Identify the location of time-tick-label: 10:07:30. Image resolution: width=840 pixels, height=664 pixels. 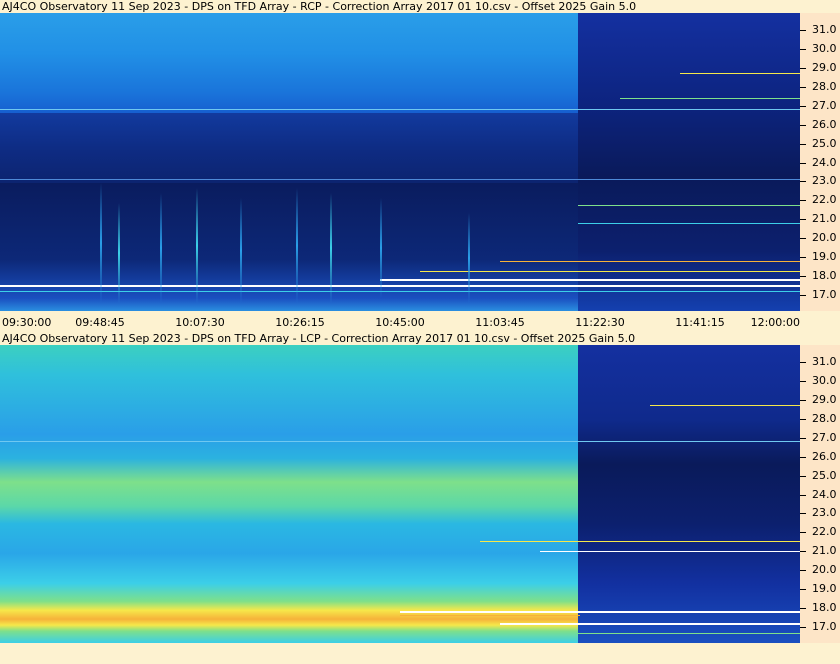
(200, 322).